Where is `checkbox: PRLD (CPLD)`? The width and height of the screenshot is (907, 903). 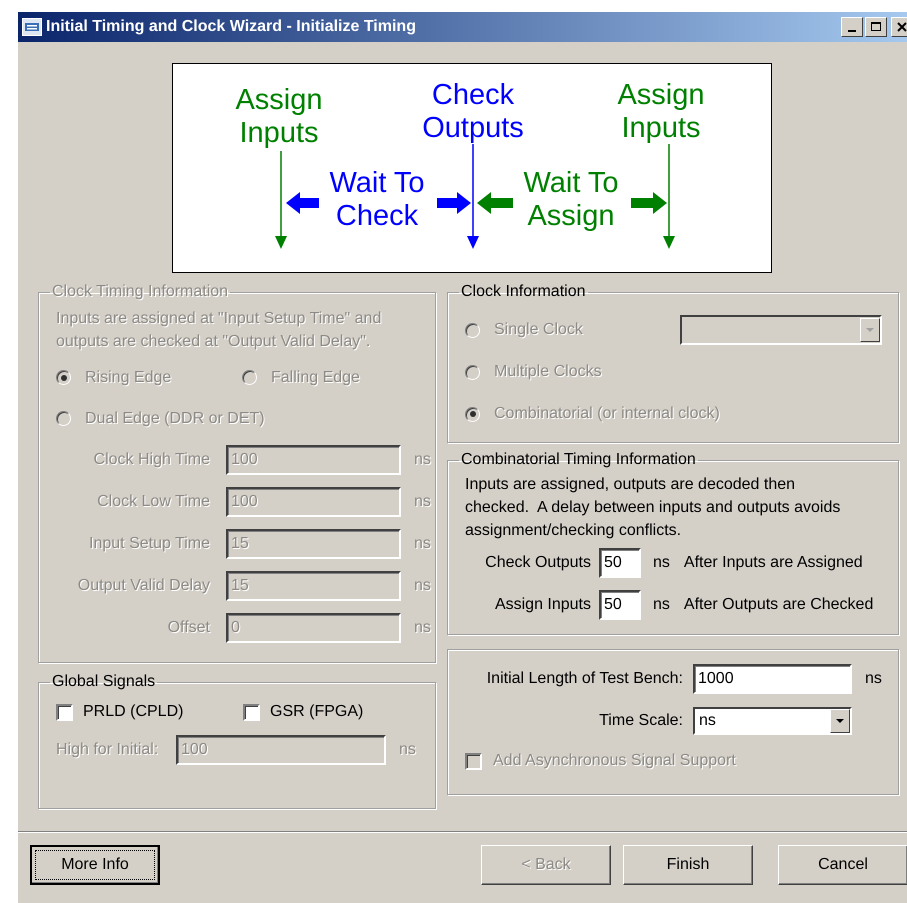
checkbox: PRLD (CPLD) is located at coordinates (149, 712).